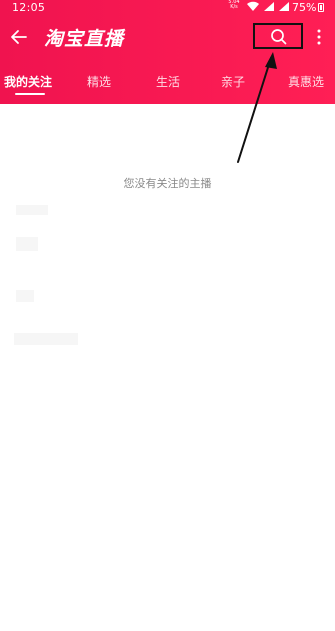  I want to click on tab-following: 我的关注, so click(28, 81).